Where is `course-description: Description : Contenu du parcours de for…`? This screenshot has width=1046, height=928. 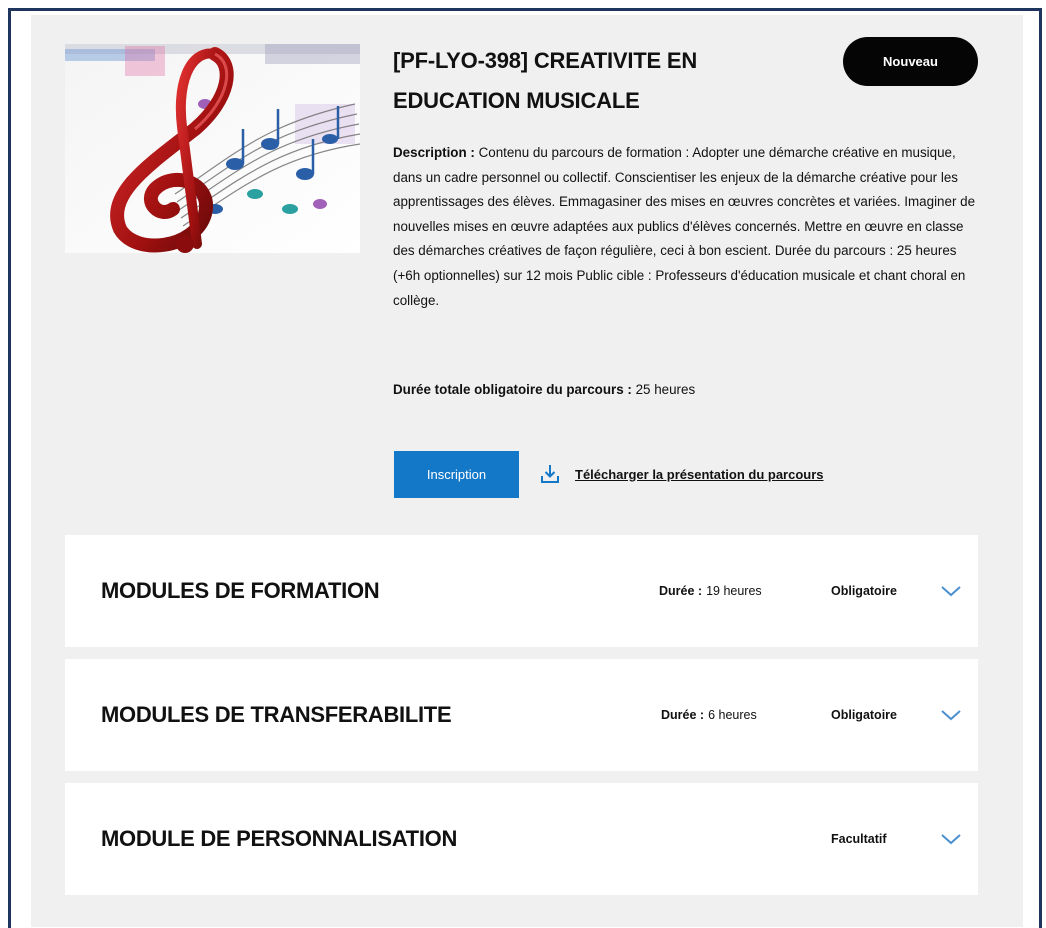 course-description: Description : Contenu du parcours de for… is located at coordinates (688, 227).